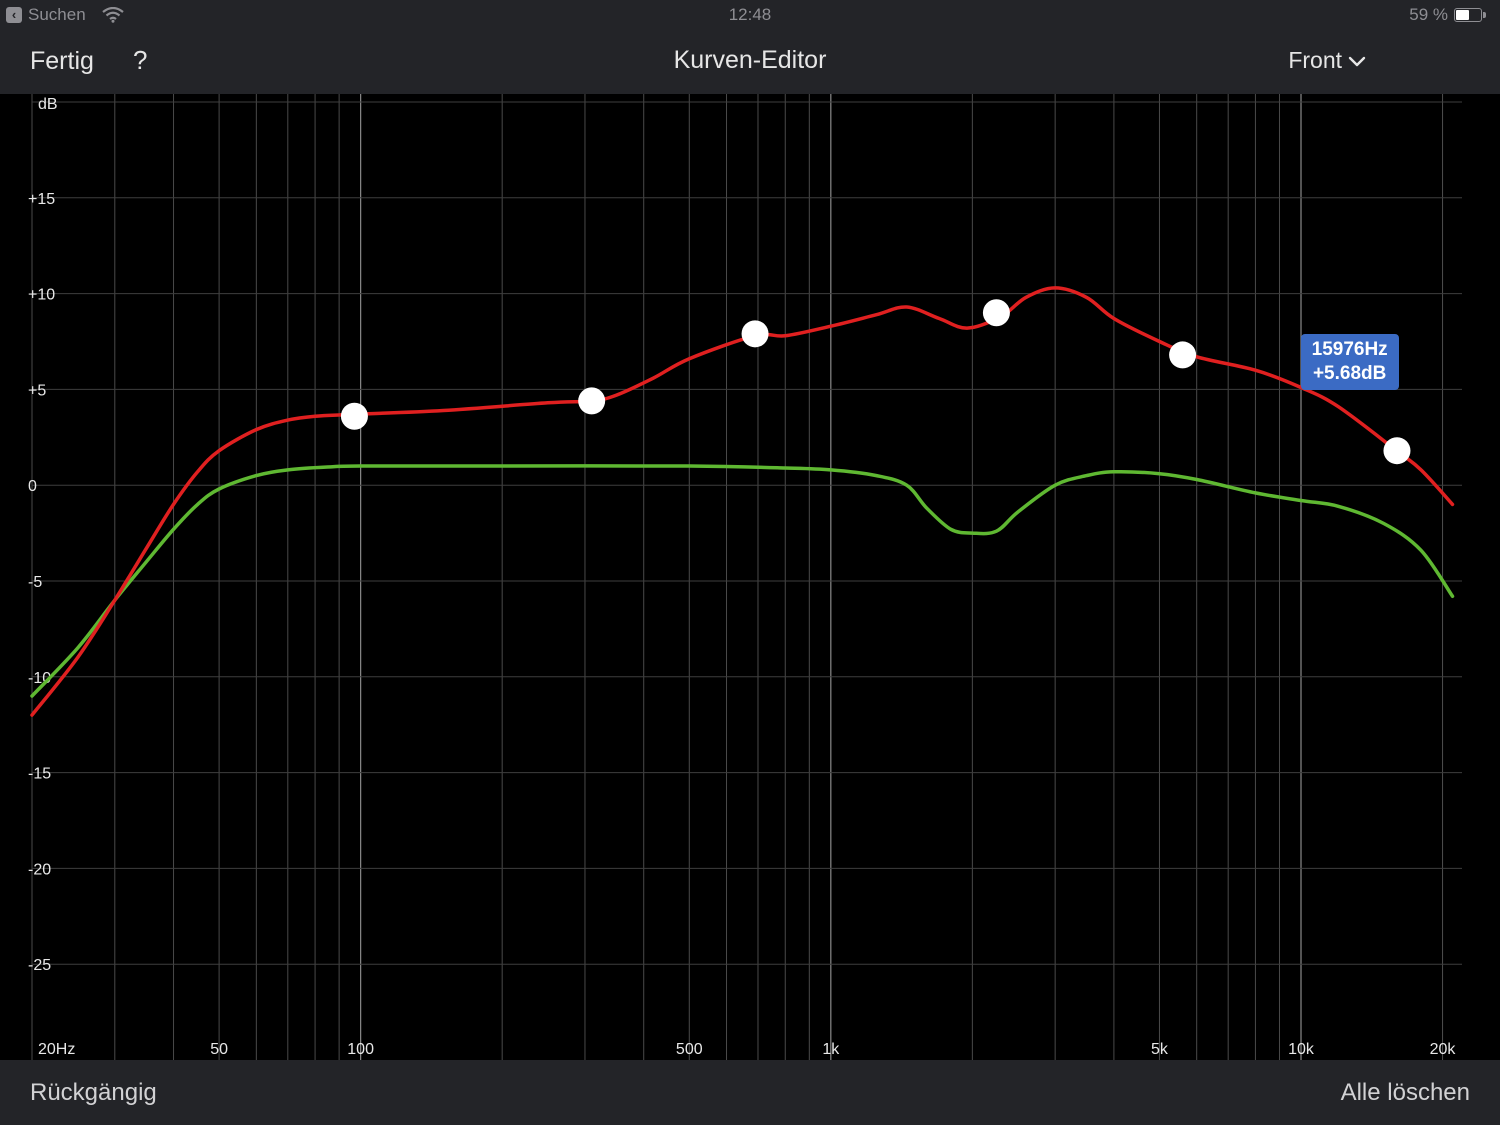  Describe the element at coordinates (39, 774) in the screenshot. I see `y-tick-label: -15` at that location.